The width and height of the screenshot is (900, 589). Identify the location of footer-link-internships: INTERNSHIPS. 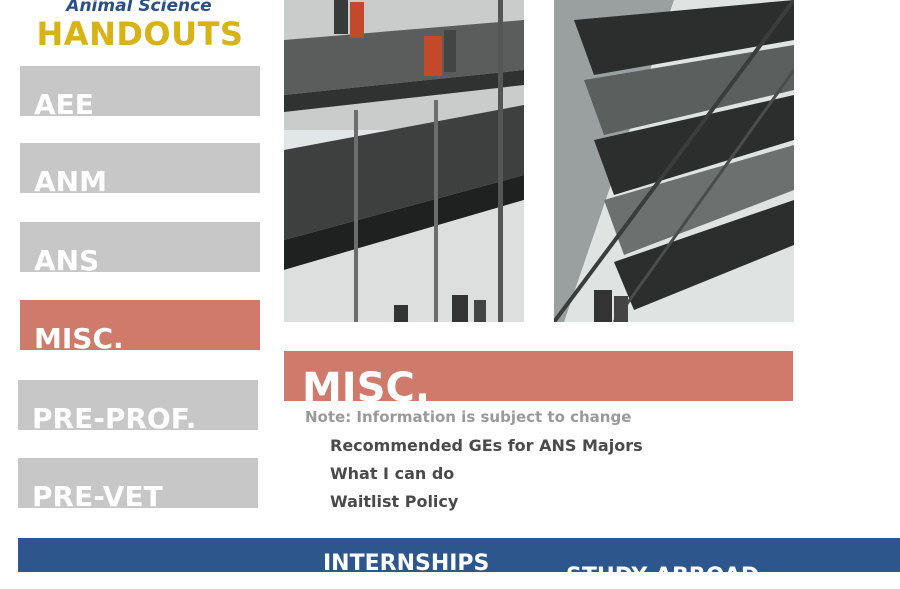
(406, 563).